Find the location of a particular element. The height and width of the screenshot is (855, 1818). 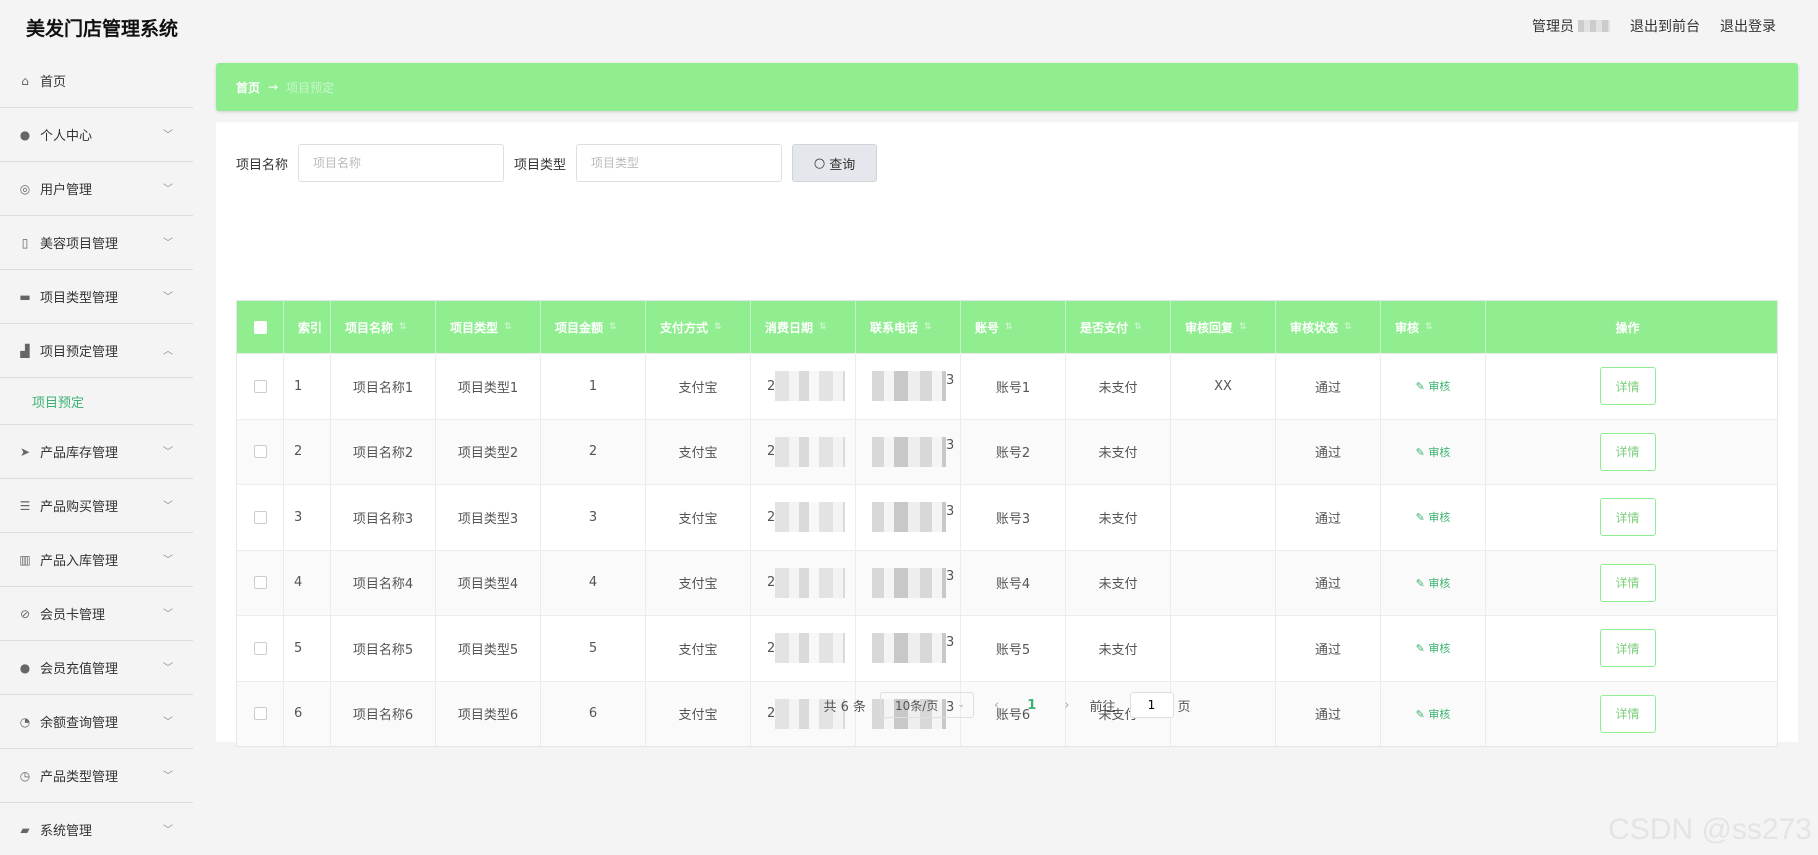

sidebar-item-label: 项目预定管理 is located at coordinates (79, 352).